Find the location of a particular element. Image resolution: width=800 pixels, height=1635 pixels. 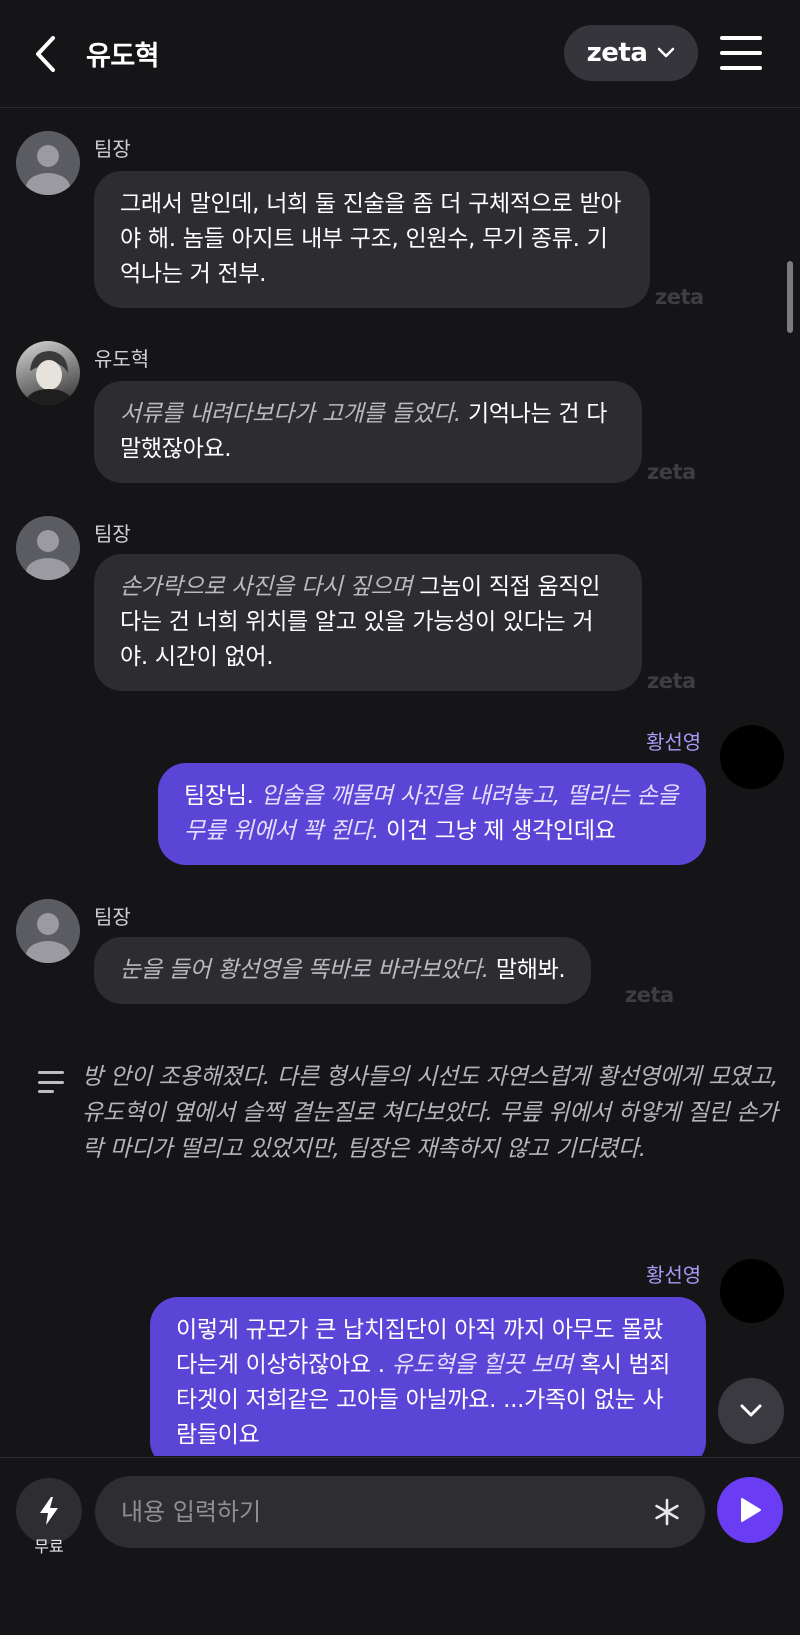

chat-title: 유도혁 is located at coordinates (123, 56).